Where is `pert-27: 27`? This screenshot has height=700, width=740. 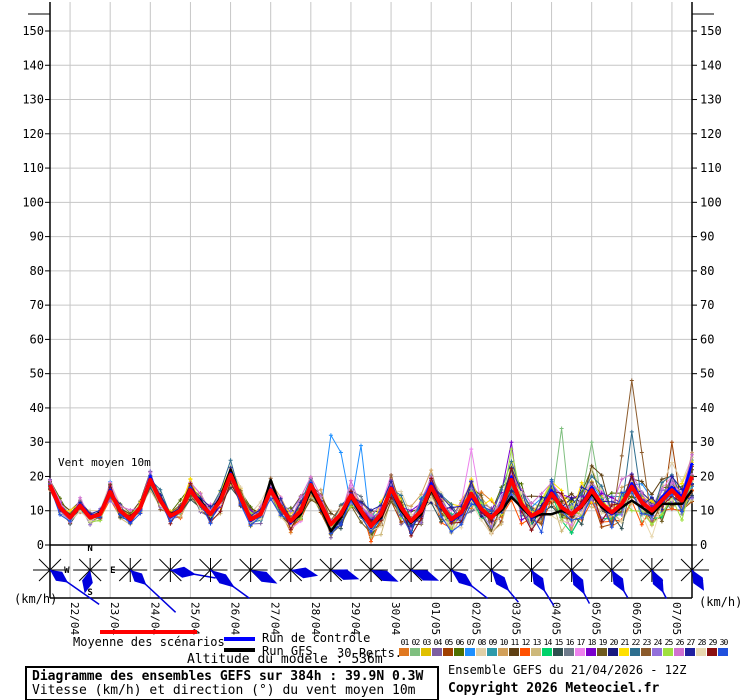
pert-27: 27 is located at coordinates (690, 647).